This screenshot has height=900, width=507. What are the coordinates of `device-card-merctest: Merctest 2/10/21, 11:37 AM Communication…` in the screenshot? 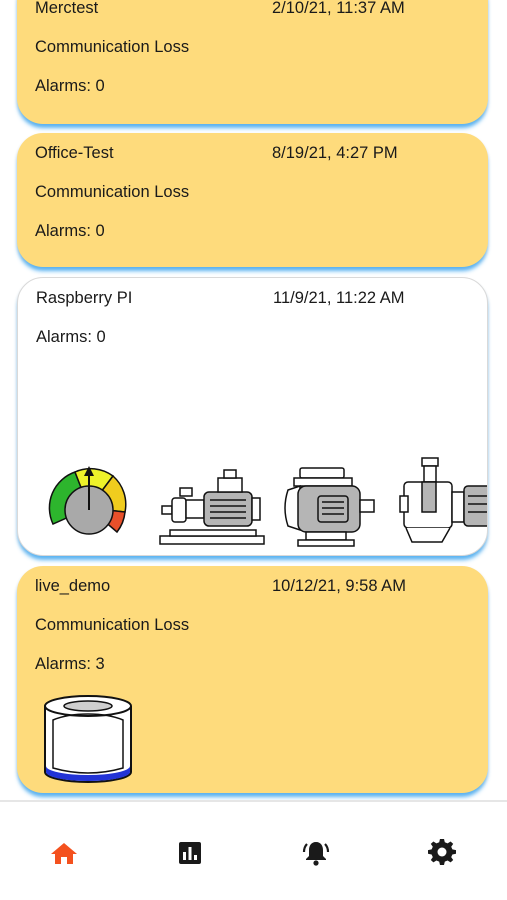 It's located at (252, 62).